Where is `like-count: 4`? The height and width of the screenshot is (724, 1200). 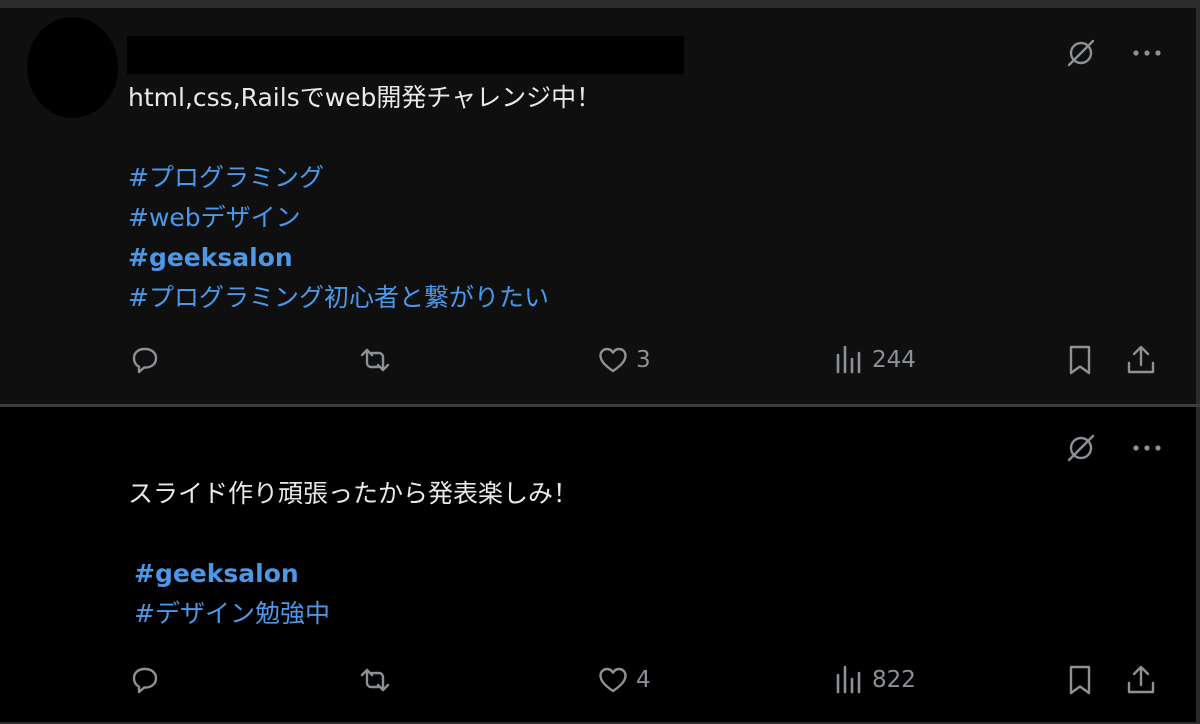 like-count: 4 is located at coordinates (643, 680).